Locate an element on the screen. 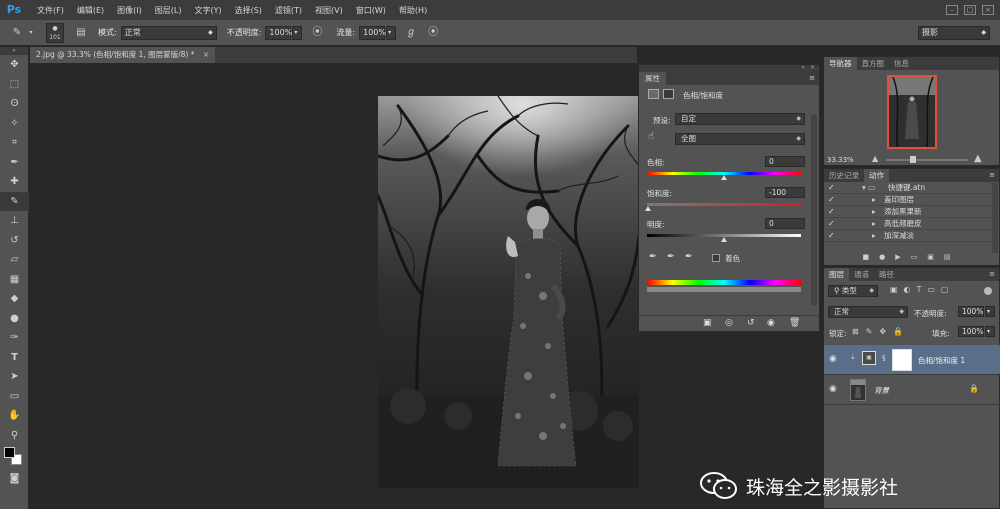  quick-mask-icon: ◙ is located at coordinates (14, 479).